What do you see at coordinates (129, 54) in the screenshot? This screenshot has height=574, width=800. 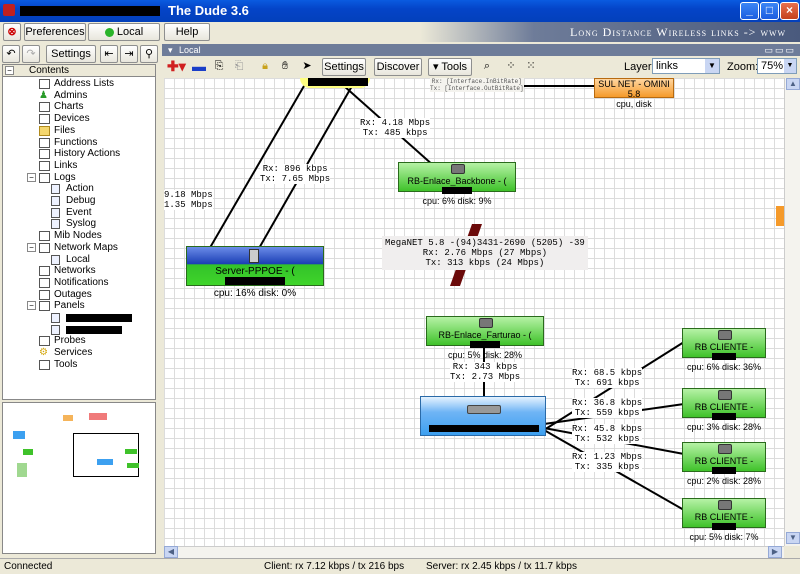 I see `forward-window-icon: ⇥` at bounding box center [129, 54].